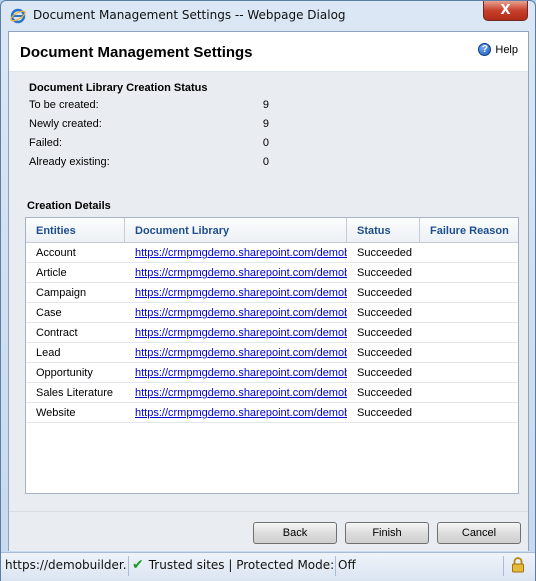 The height and width of the screenshot is (581, 536). What do you see at coordinates (75, 230) in the screenshot?
I see `column-header-entities: Entities` at bounding box center [75, 230].